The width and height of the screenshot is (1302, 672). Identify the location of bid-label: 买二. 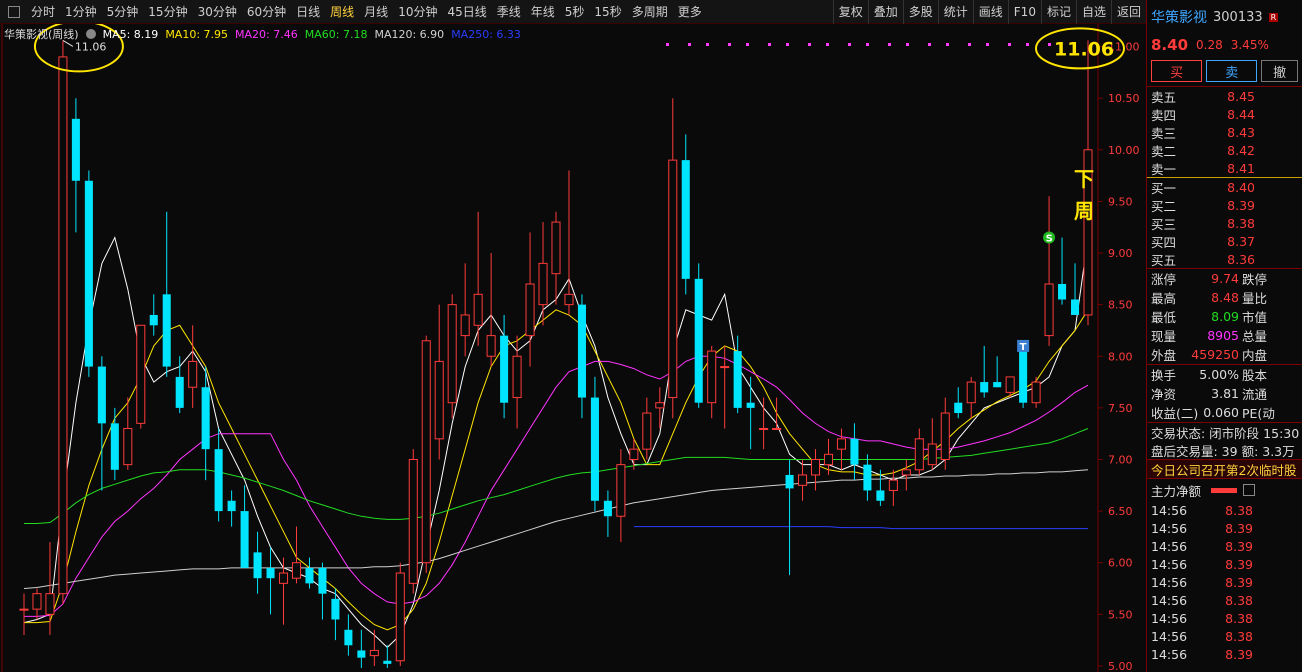
(1164, 206).